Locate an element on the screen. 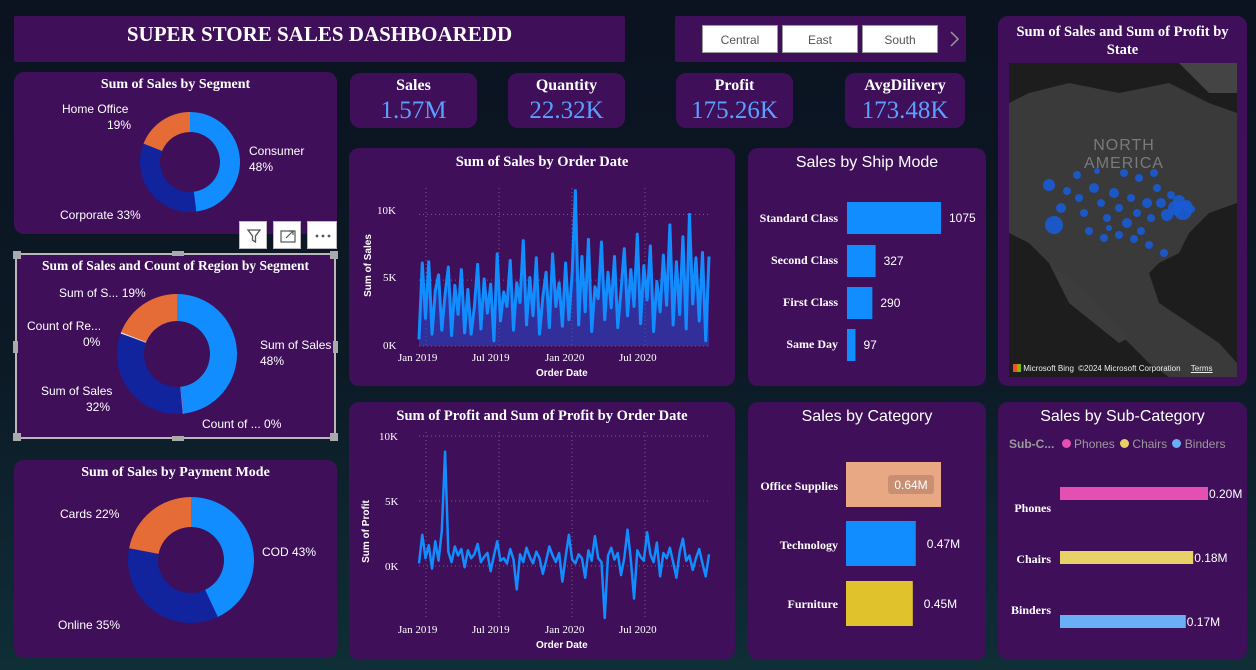 Image resolution: width=1256 pixels, height=670 pixels. slicer-item-east: East is located at coordinates (820, 39).